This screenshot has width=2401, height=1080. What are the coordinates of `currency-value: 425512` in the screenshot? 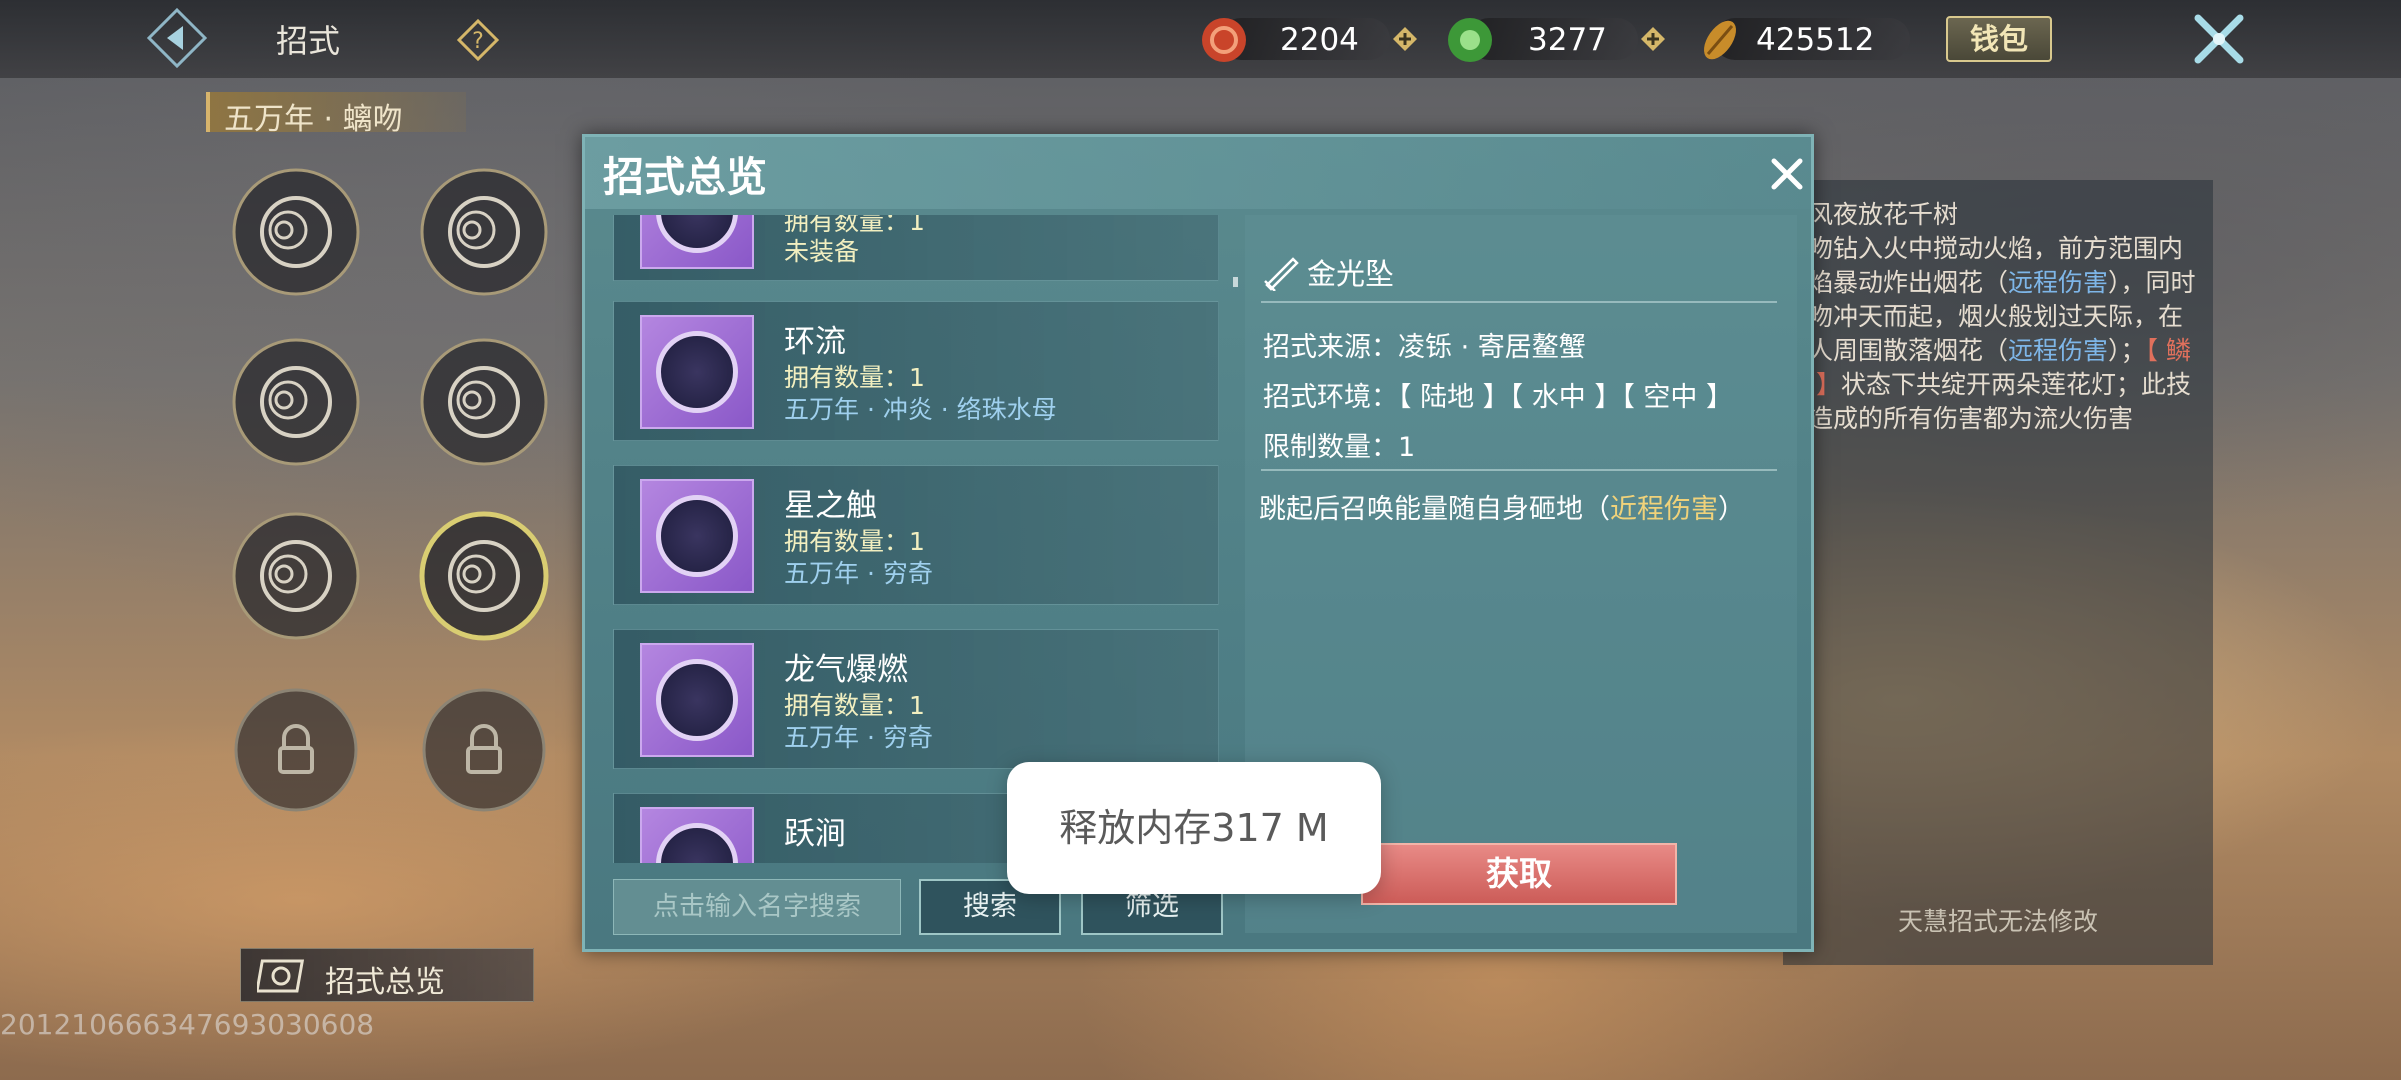 It's located at (1815, 40).